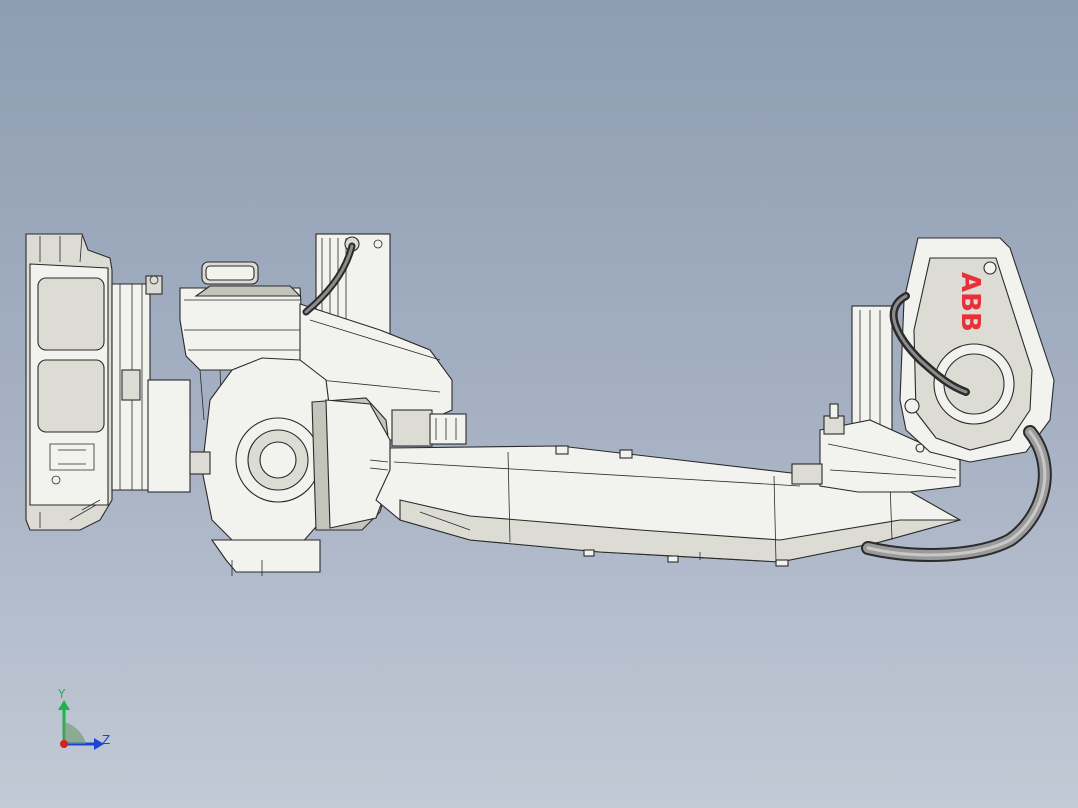 This screenshot has height=808, width=1078. Describe the element at coordinates (64, 744) in the screenshot. I see `x-axis-dot` at that location.